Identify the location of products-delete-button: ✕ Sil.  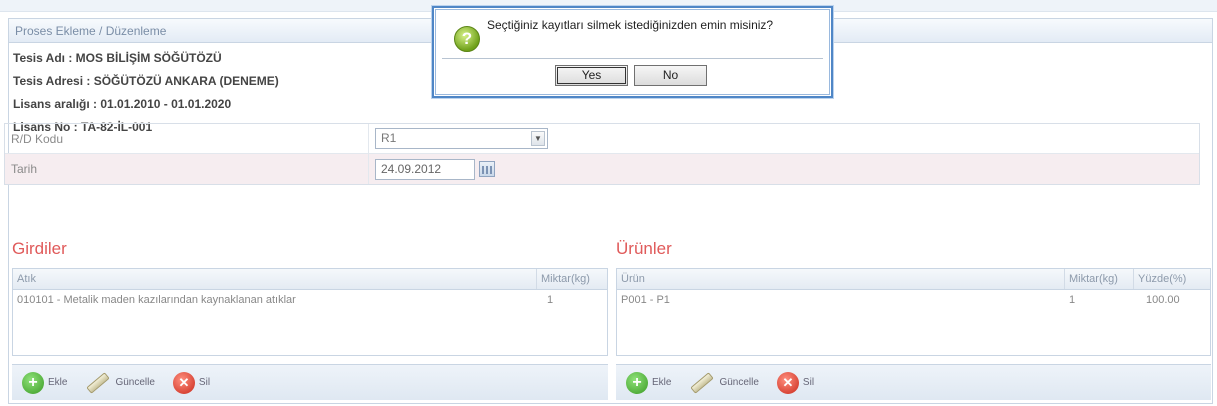
(795, 382).